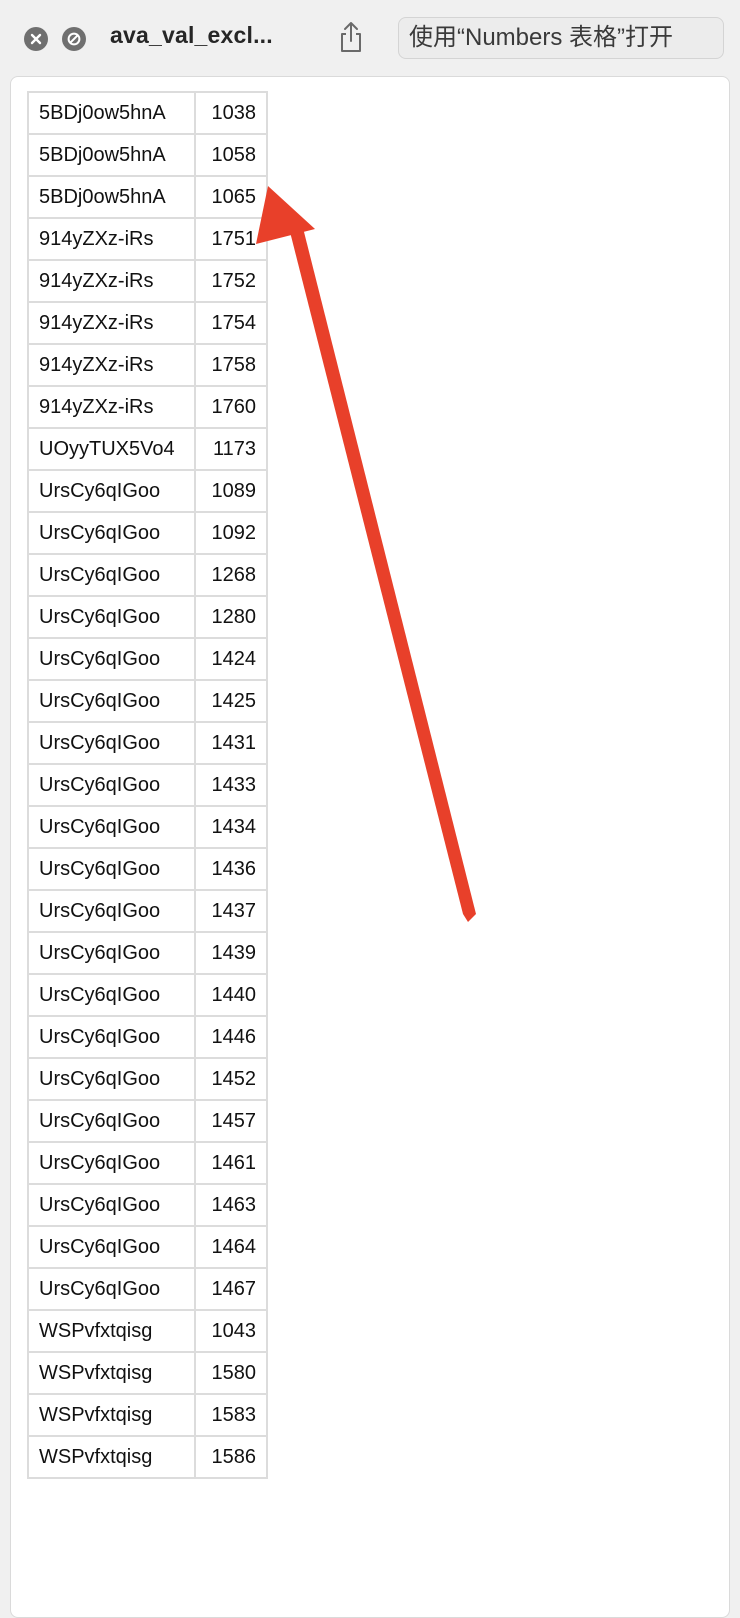  Describe the element at coordinates (231, 281) in the screenshot. I see `value-cell: 1752` at that location.